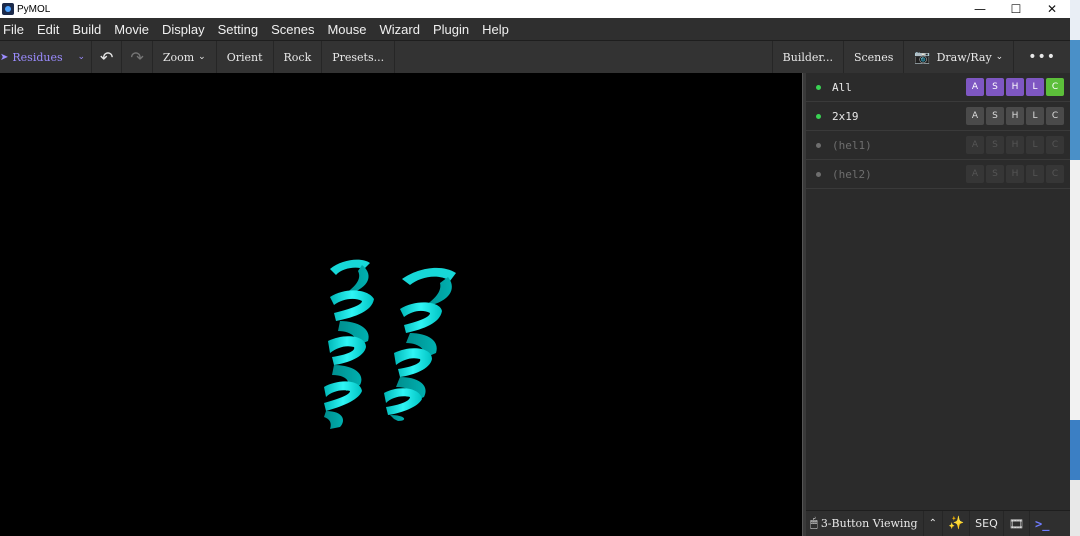 Image resolution: width=1080 pixels, height=536 pixels. Describe the element at coordinates (964, 57) in the screenshot. I see `draw-ray-label: Draw/Ray` at that location.